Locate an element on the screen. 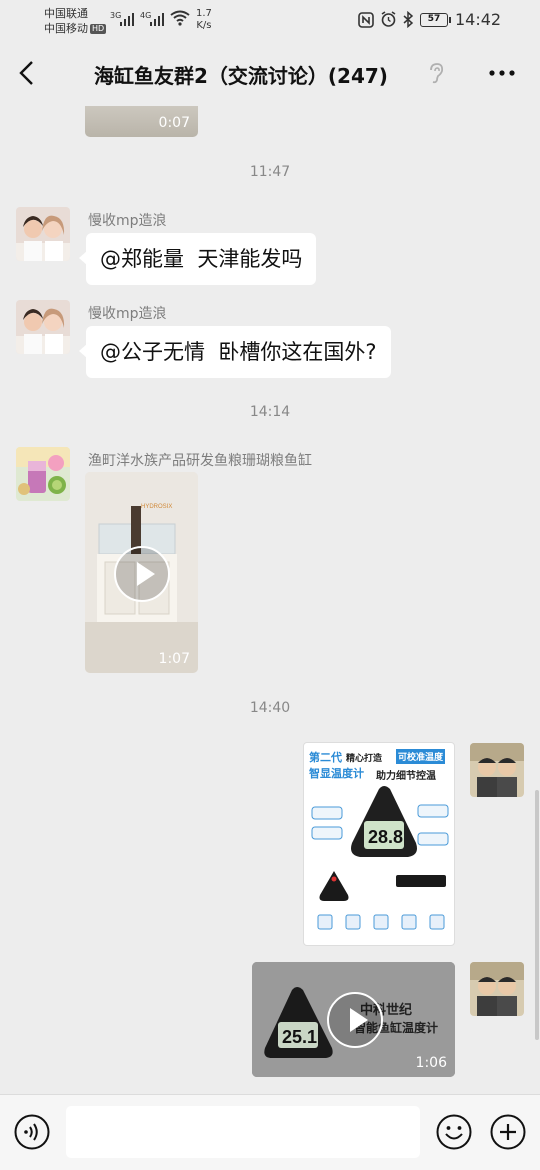 The height and width of the screenshot is (1170, 540). thermometer-illustration: 28.8 is located at coordinates (380, 858).